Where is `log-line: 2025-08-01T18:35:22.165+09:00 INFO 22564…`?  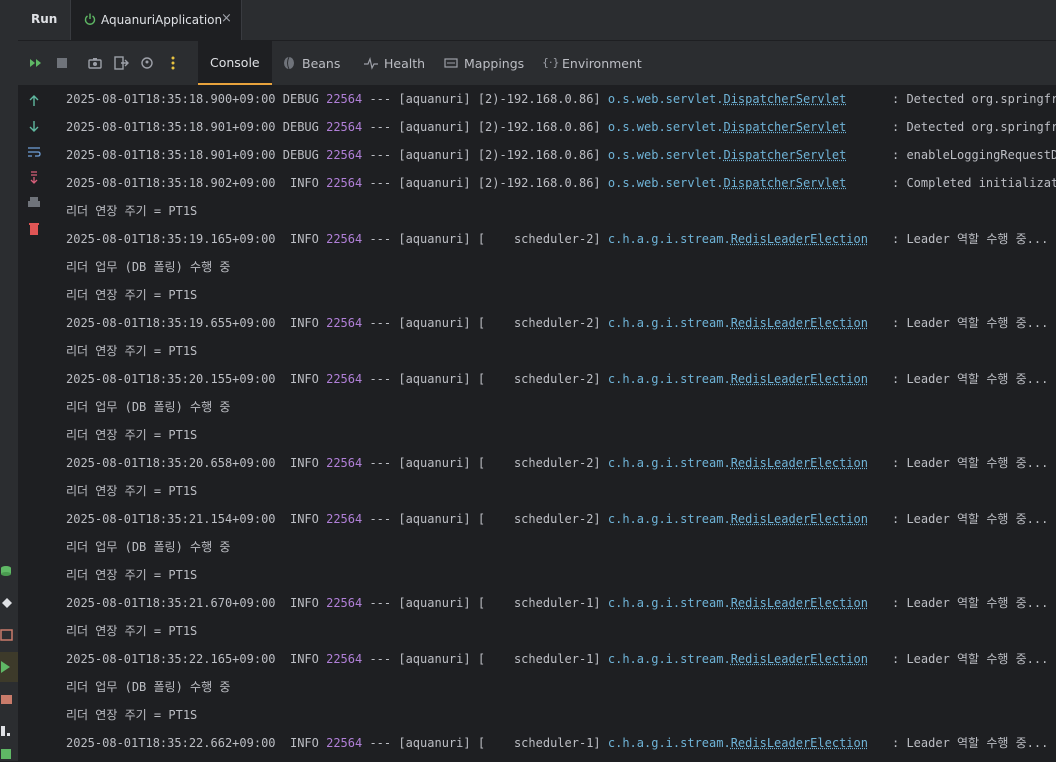
log-line: 2025-08-01T18:35:22.165+09:00 INFO 22564… is located at coordinates (467, 659).